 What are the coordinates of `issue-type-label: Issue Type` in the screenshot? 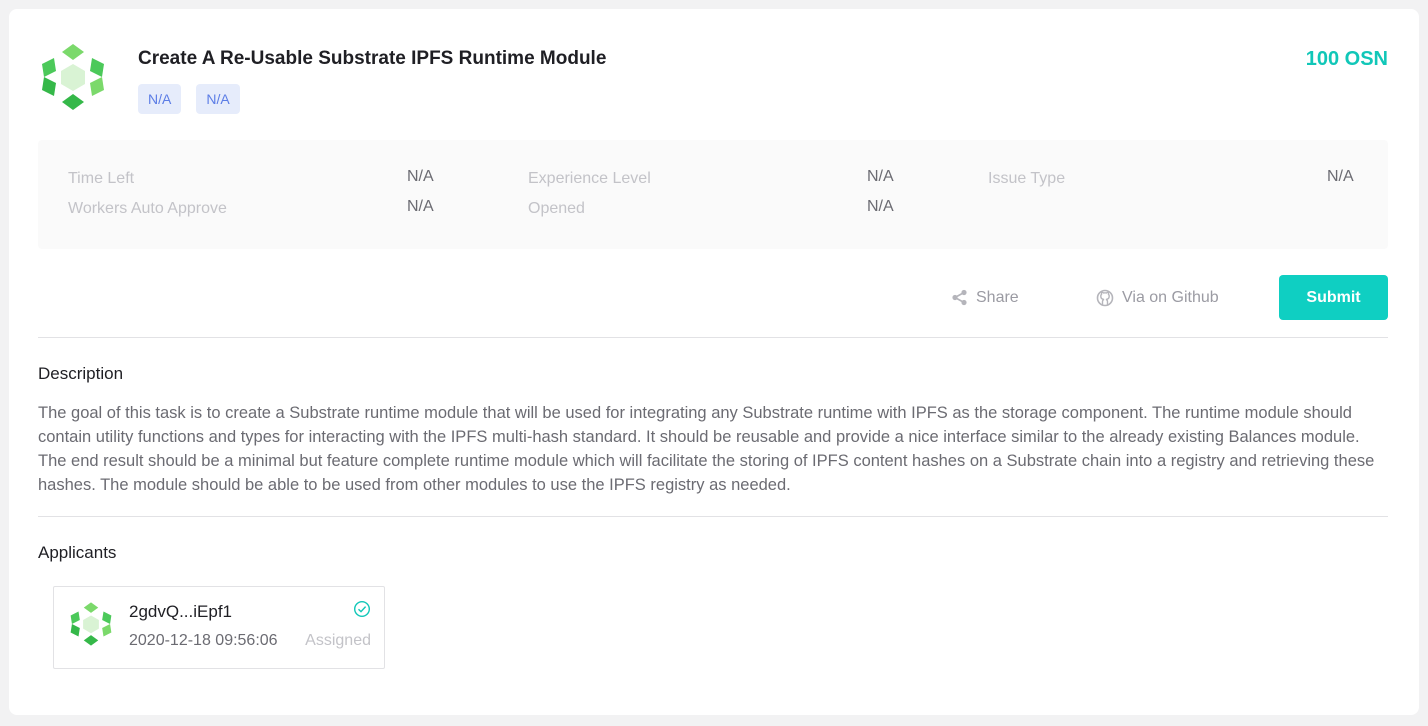 It's located at (1027, 178).